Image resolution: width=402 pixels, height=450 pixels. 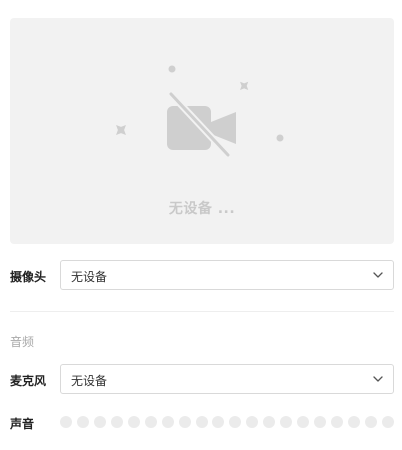 What do you see at coordinates (28, 381) in the screenshot?
I see `microphone-label: 麦克风` at bounding box center [28, 381].